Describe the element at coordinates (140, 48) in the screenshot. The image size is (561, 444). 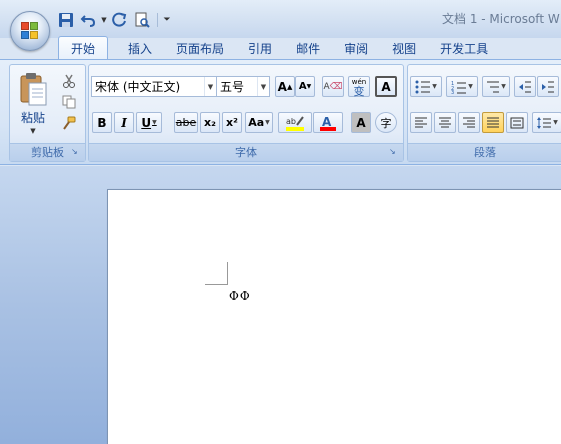
I see `tab-insert: 插入` at that location.